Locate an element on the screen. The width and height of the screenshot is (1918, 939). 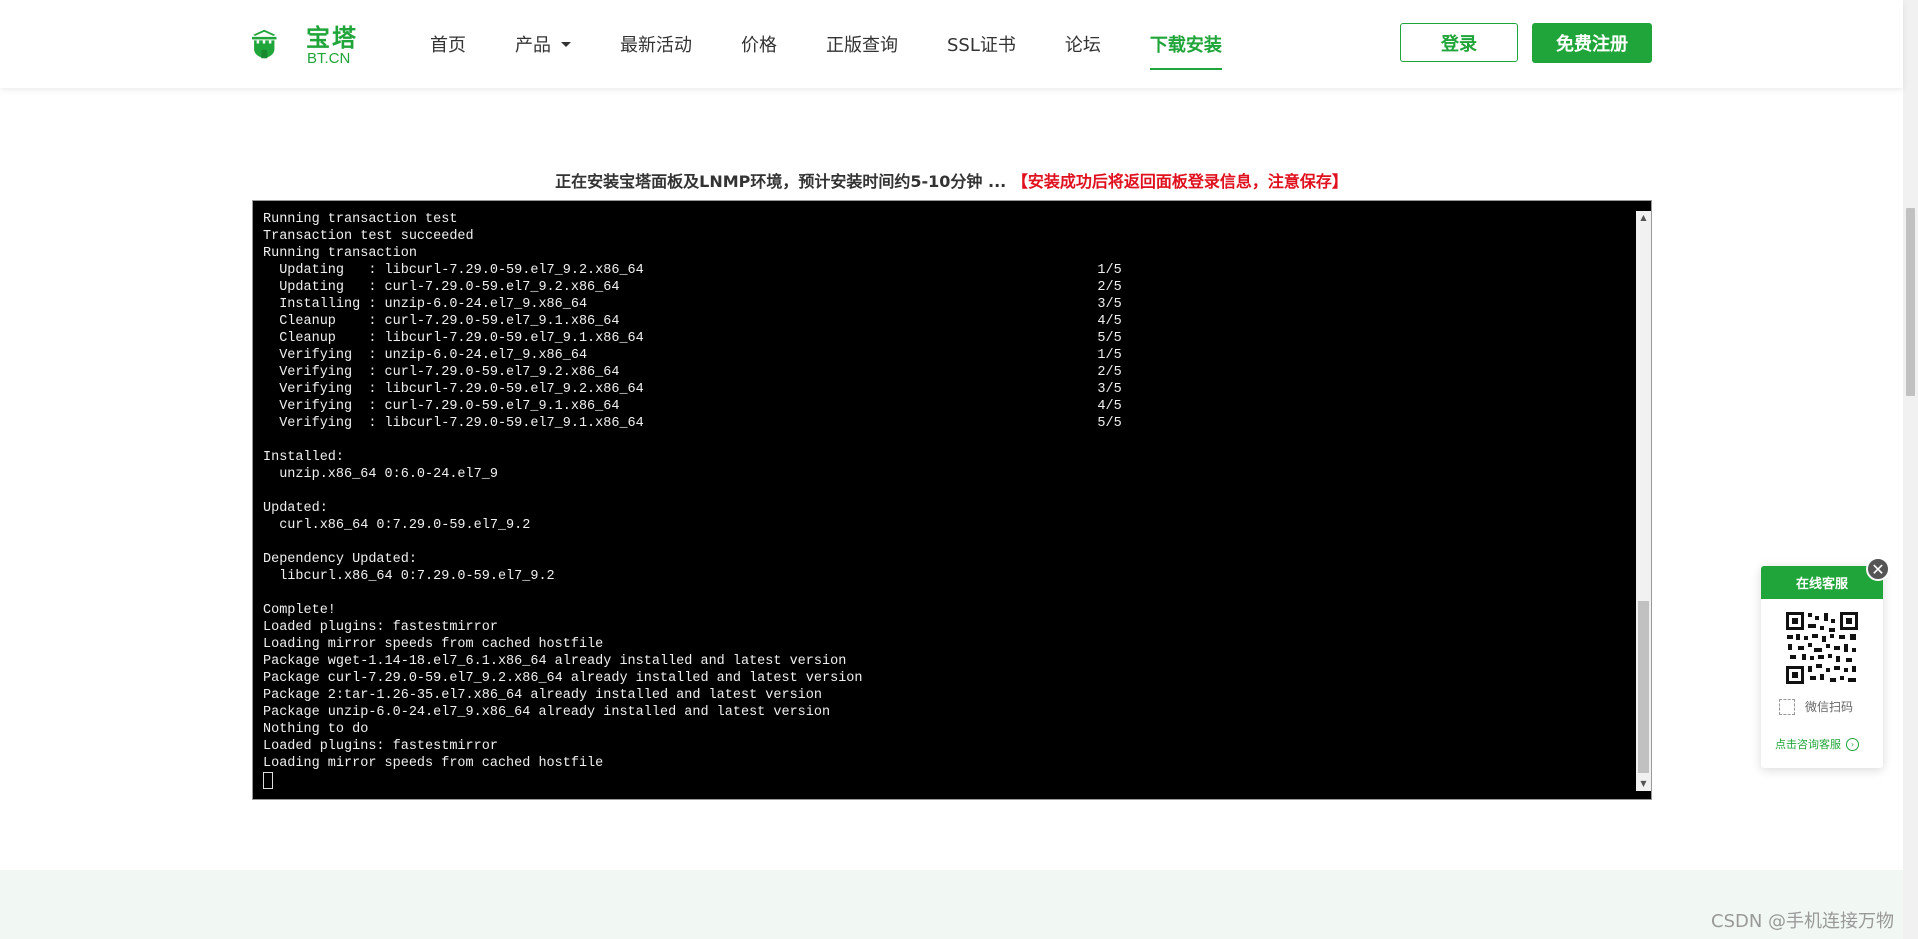
service-title: 在线客服 is located at coordinates (1822, 582).